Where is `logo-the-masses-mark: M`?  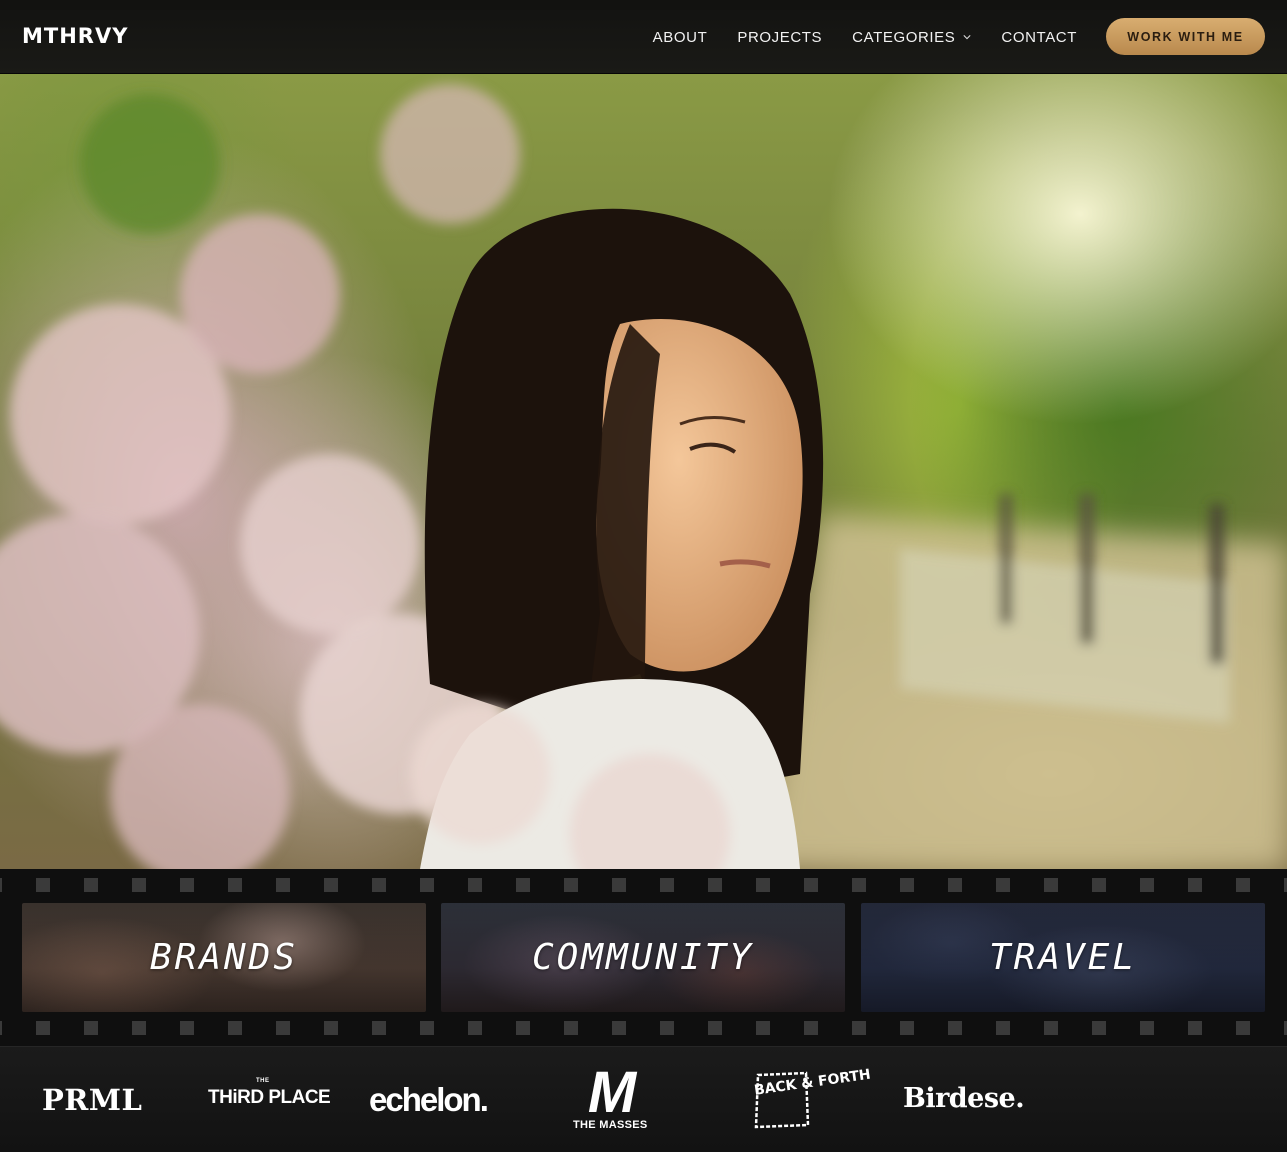 logo-the-masses-mark: M is located at coordinates (611, 1092).